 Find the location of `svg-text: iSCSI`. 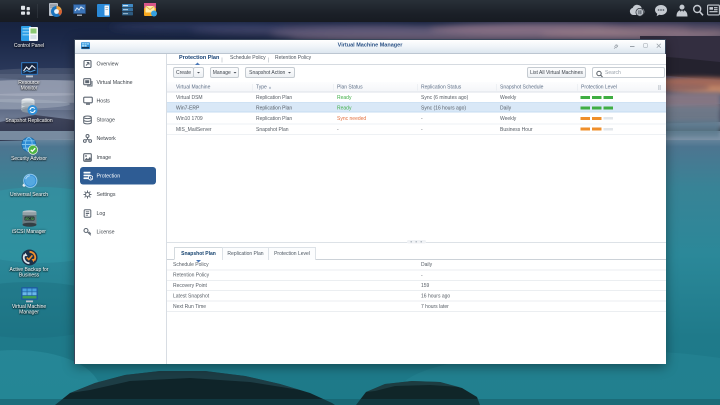

svg-text: iSCSI is located at coordinates (29, 219).